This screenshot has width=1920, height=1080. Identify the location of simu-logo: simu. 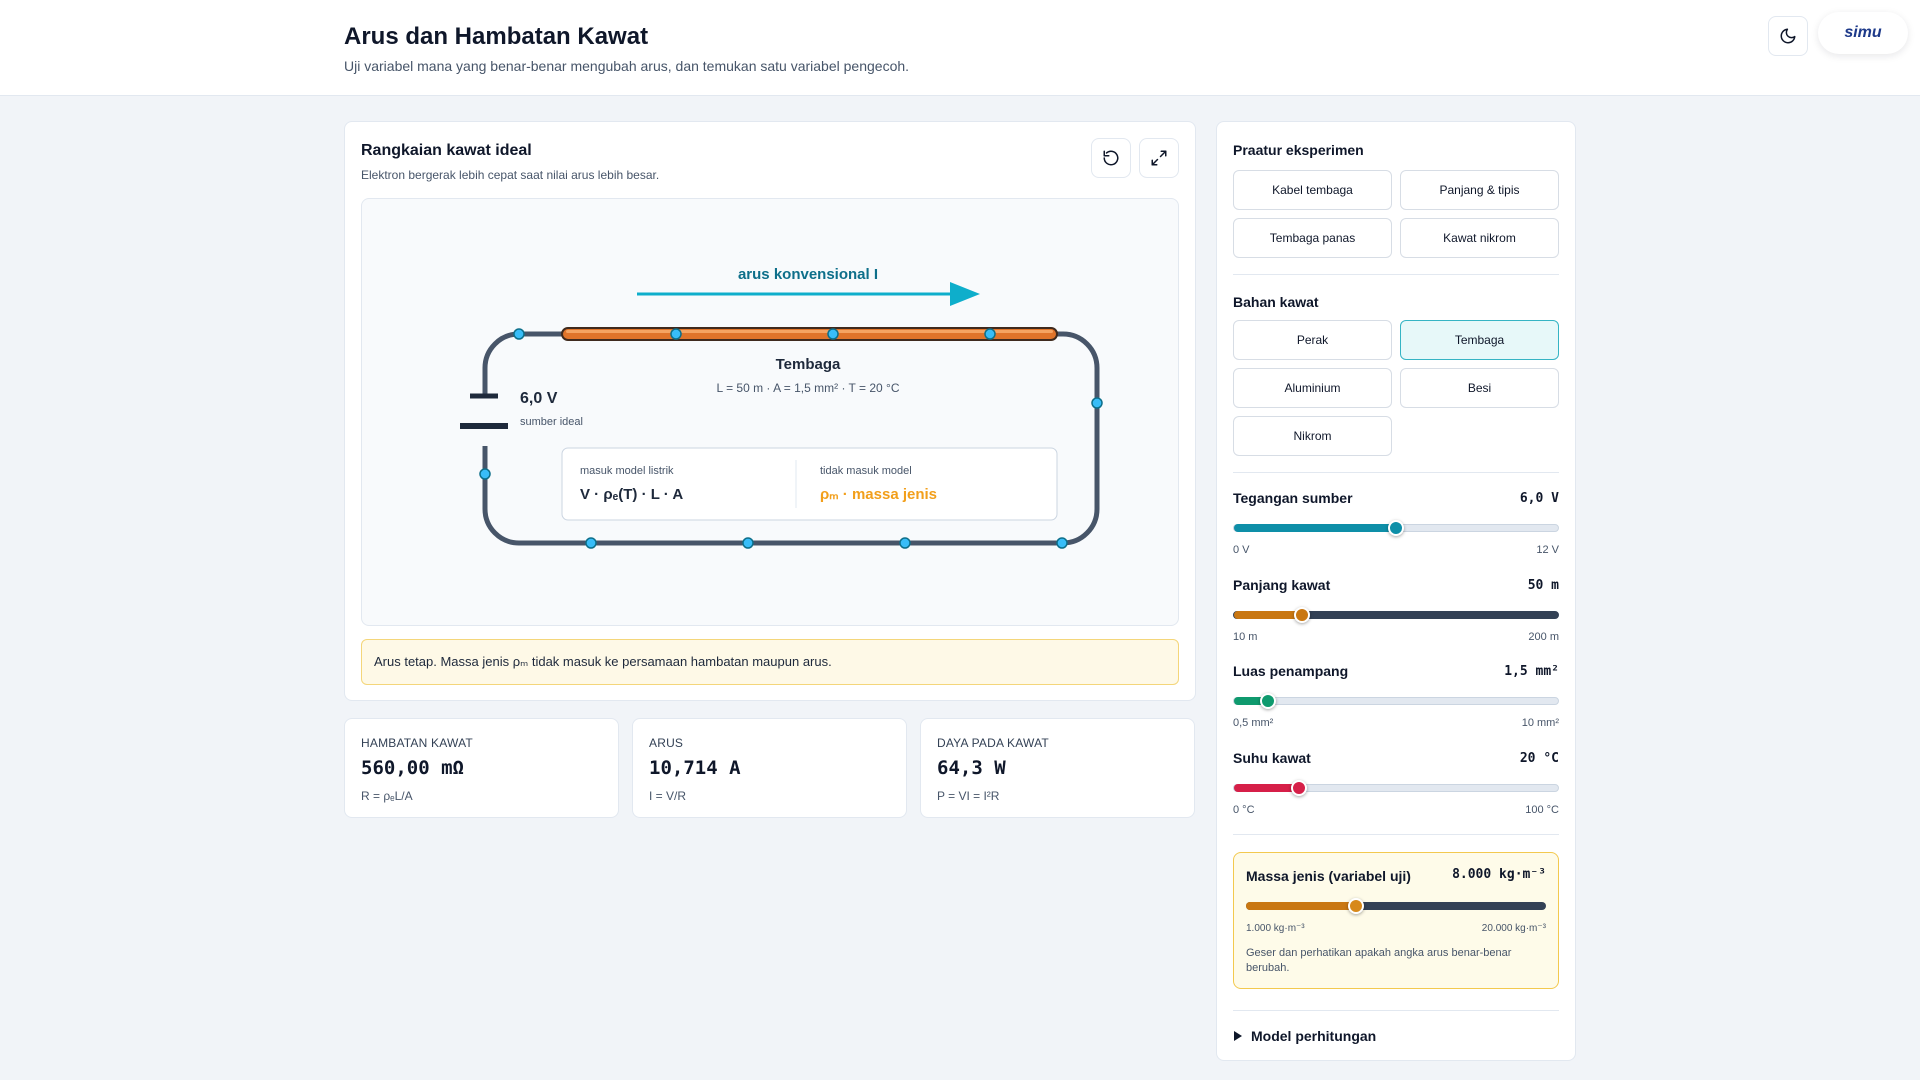
(1863, 33).